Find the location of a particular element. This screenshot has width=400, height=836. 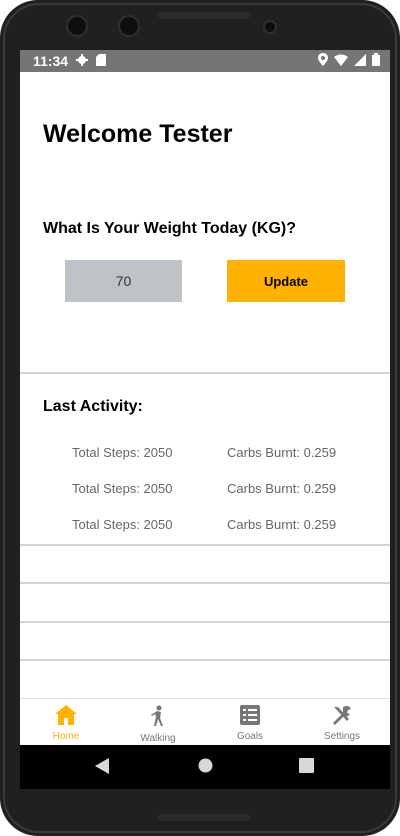

location-icon is located at coordinates (323, 61).